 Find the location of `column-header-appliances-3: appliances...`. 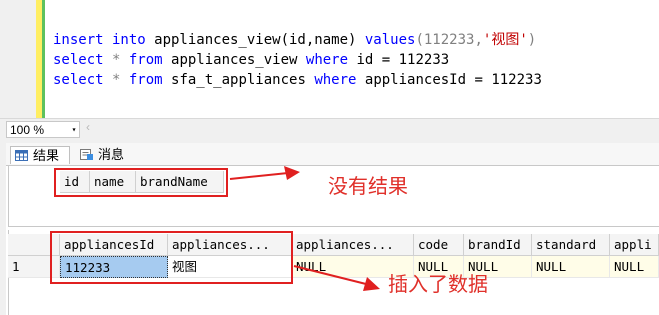

column-header-appliances-3: appliances... is located at coordinates (353, 245).